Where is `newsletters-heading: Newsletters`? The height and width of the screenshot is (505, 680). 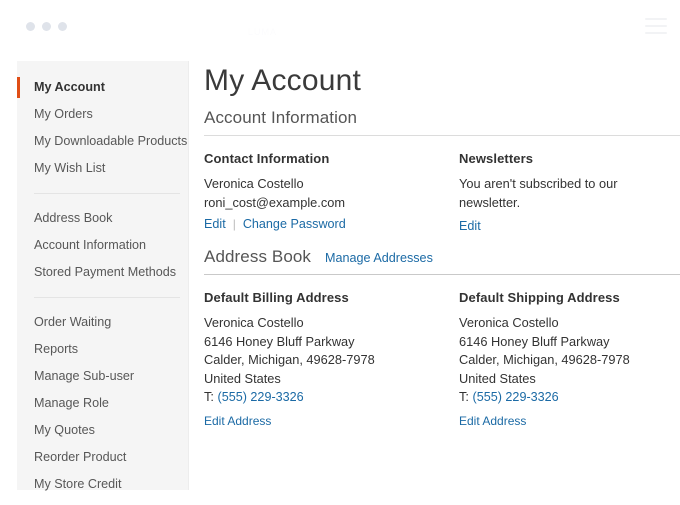
newsletters-heading: Newsletters is located at coordinates (496, 158).